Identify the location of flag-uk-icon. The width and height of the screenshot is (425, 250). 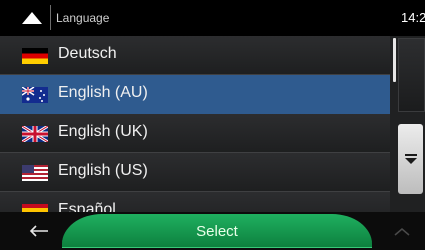
(35, 134).